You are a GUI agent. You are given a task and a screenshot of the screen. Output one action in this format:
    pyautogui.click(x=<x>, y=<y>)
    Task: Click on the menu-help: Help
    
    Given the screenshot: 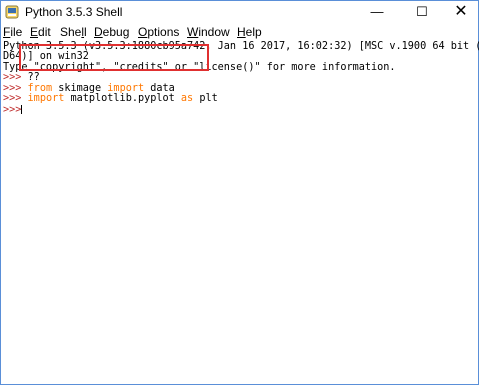 What is the action you would take?
    pyautogui.click(x=249, y=32)
    